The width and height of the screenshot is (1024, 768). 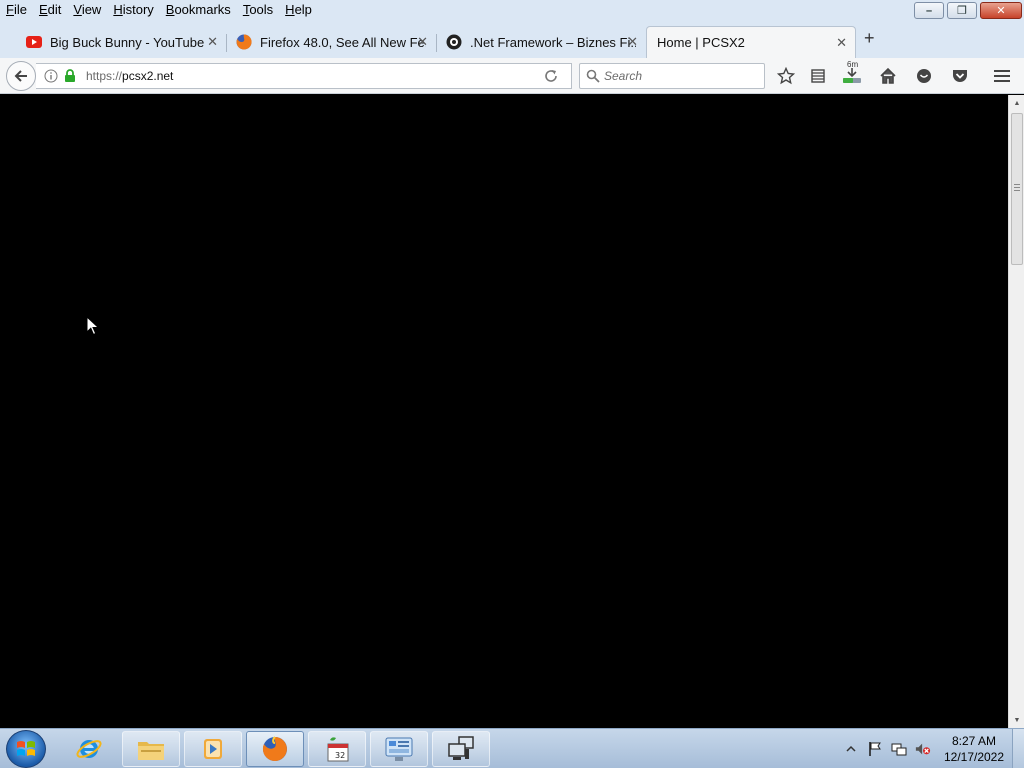 I want to click on tab-title: Home | PCSX2, so click(x=701, y=42).